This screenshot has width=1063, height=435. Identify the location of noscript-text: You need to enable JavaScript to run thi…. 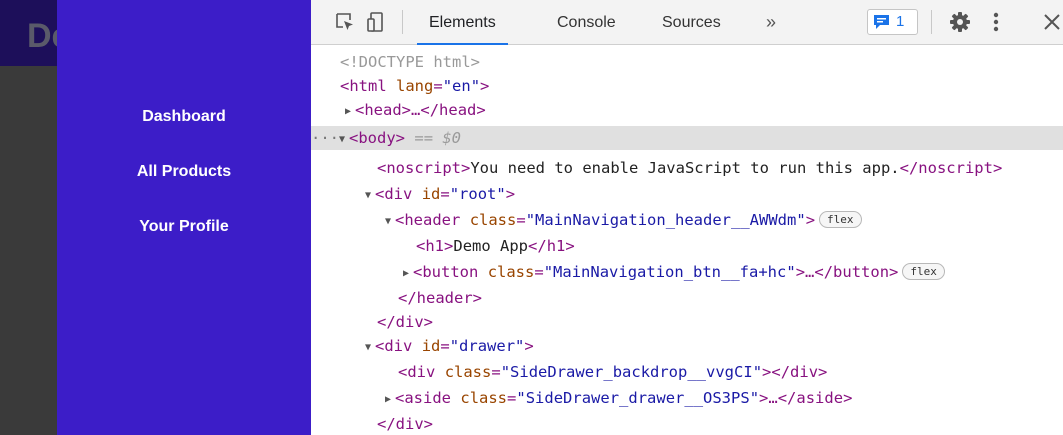
(685, 168).